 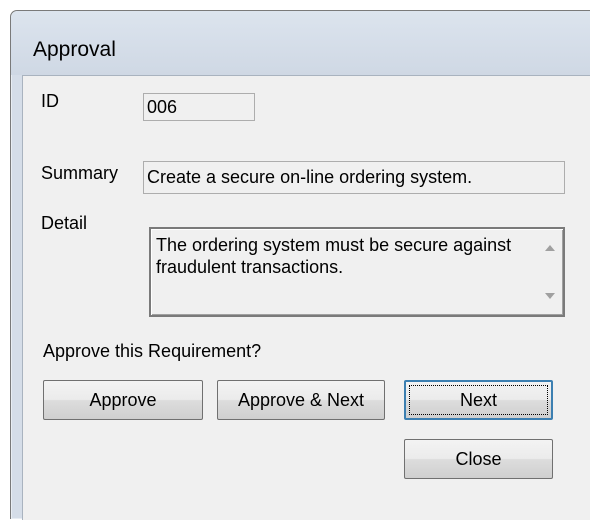 What do you see at coordinates (64, 223) in the screenshot?
I see `detail-label: Detail` at bounding box center [64, 223].